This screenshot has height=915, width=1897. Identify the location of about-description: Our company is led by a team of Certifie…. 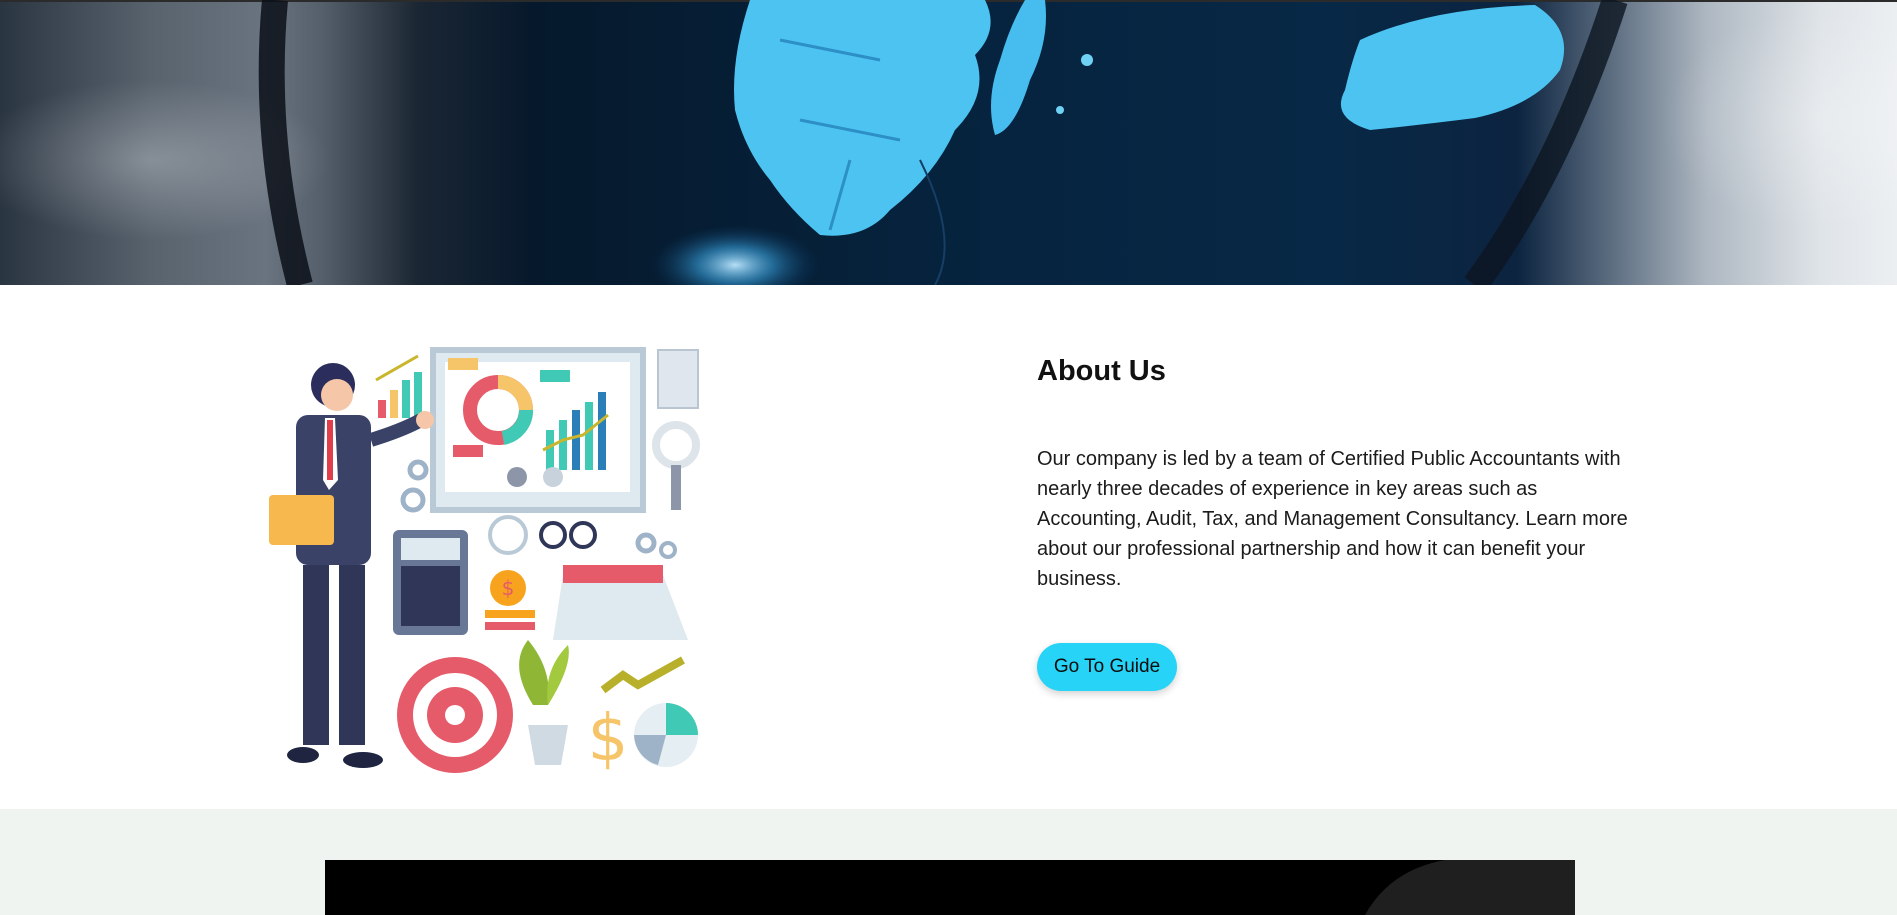
(1332, 519).